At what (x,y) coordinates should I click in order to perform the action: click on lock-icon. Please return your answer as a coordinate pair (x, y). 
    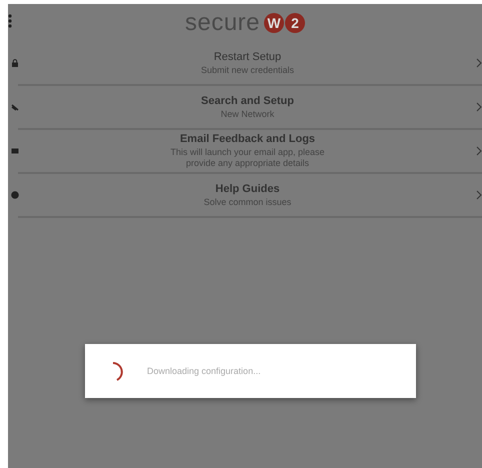
    Looking at the image, I should click on (15, 63).